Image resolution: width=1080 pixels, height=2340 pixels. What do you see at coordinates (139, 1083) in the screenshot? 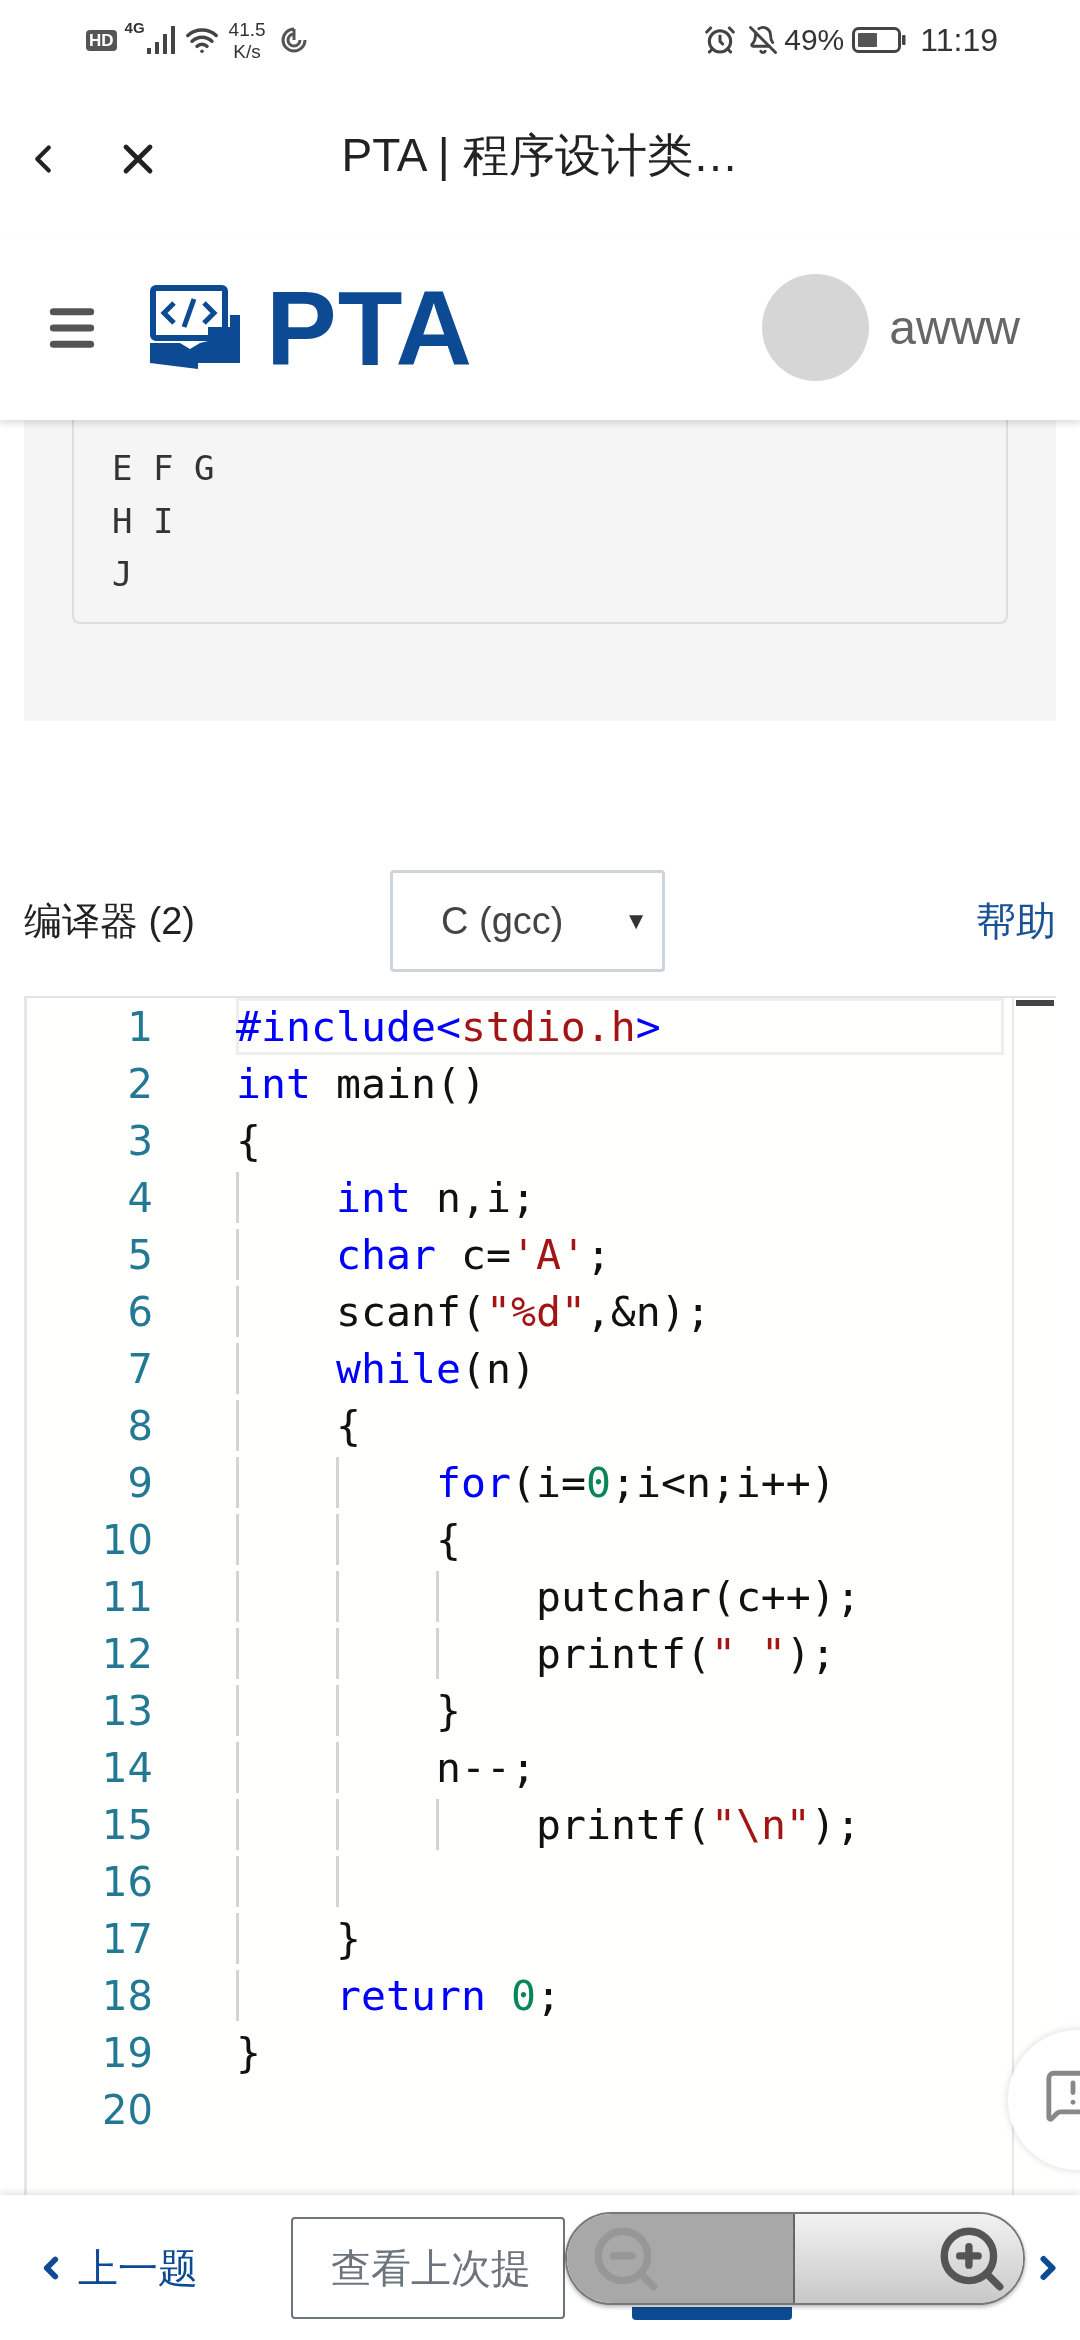
I see `line-number: 2` at bounding box center [139, 1083].